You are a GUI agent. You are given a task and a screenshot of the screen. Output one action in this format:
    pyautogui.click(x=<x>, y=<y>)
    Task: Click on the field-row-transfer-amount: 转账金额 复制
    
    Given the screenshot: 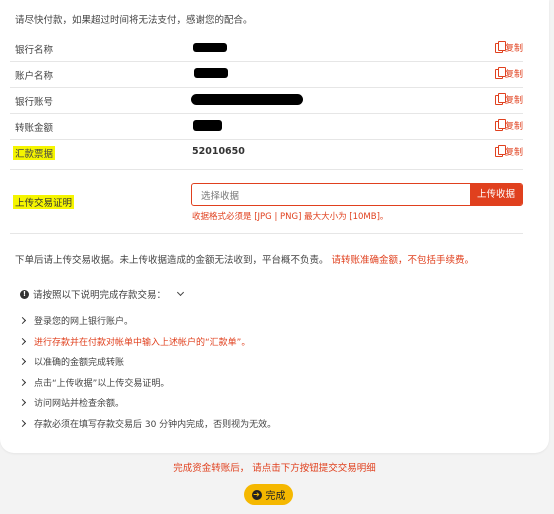 What is the action you would take?
    pyautogui.click(x=274, y=125)
    